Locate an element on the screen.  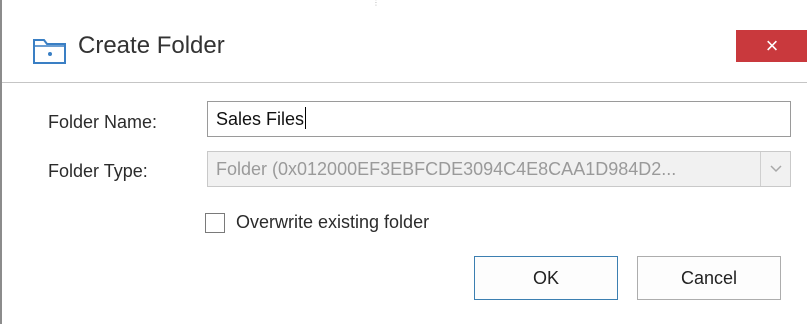
folder-type-label: Folder Type: is located at coordinates (98, 171).